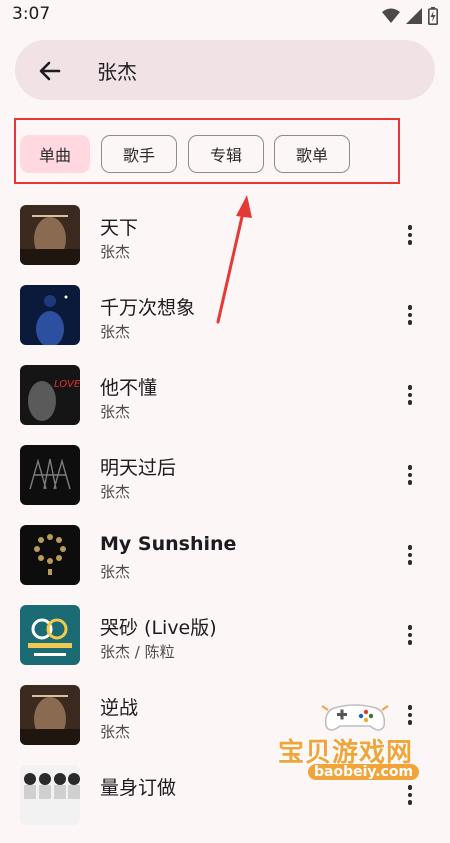 This screenshot has height=843, width=450. Describe the element at coordinates (225, 70) in the screenshot. I see `search-bar: 张杰` at that location.